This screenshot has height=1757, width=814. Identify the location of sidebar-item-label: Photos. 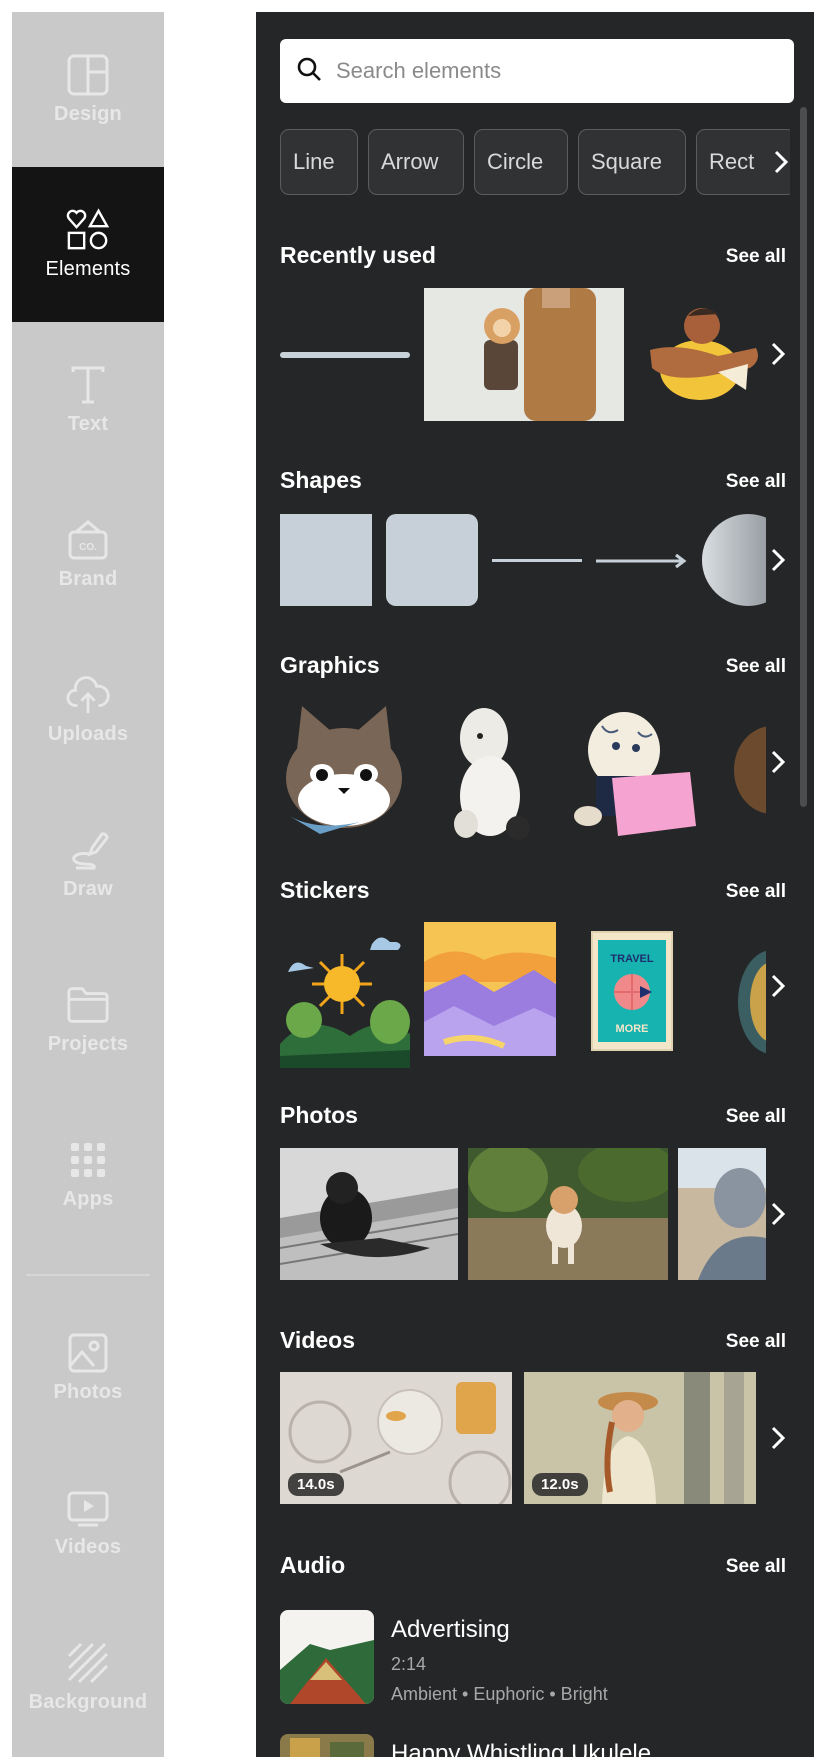
(88, 1392).